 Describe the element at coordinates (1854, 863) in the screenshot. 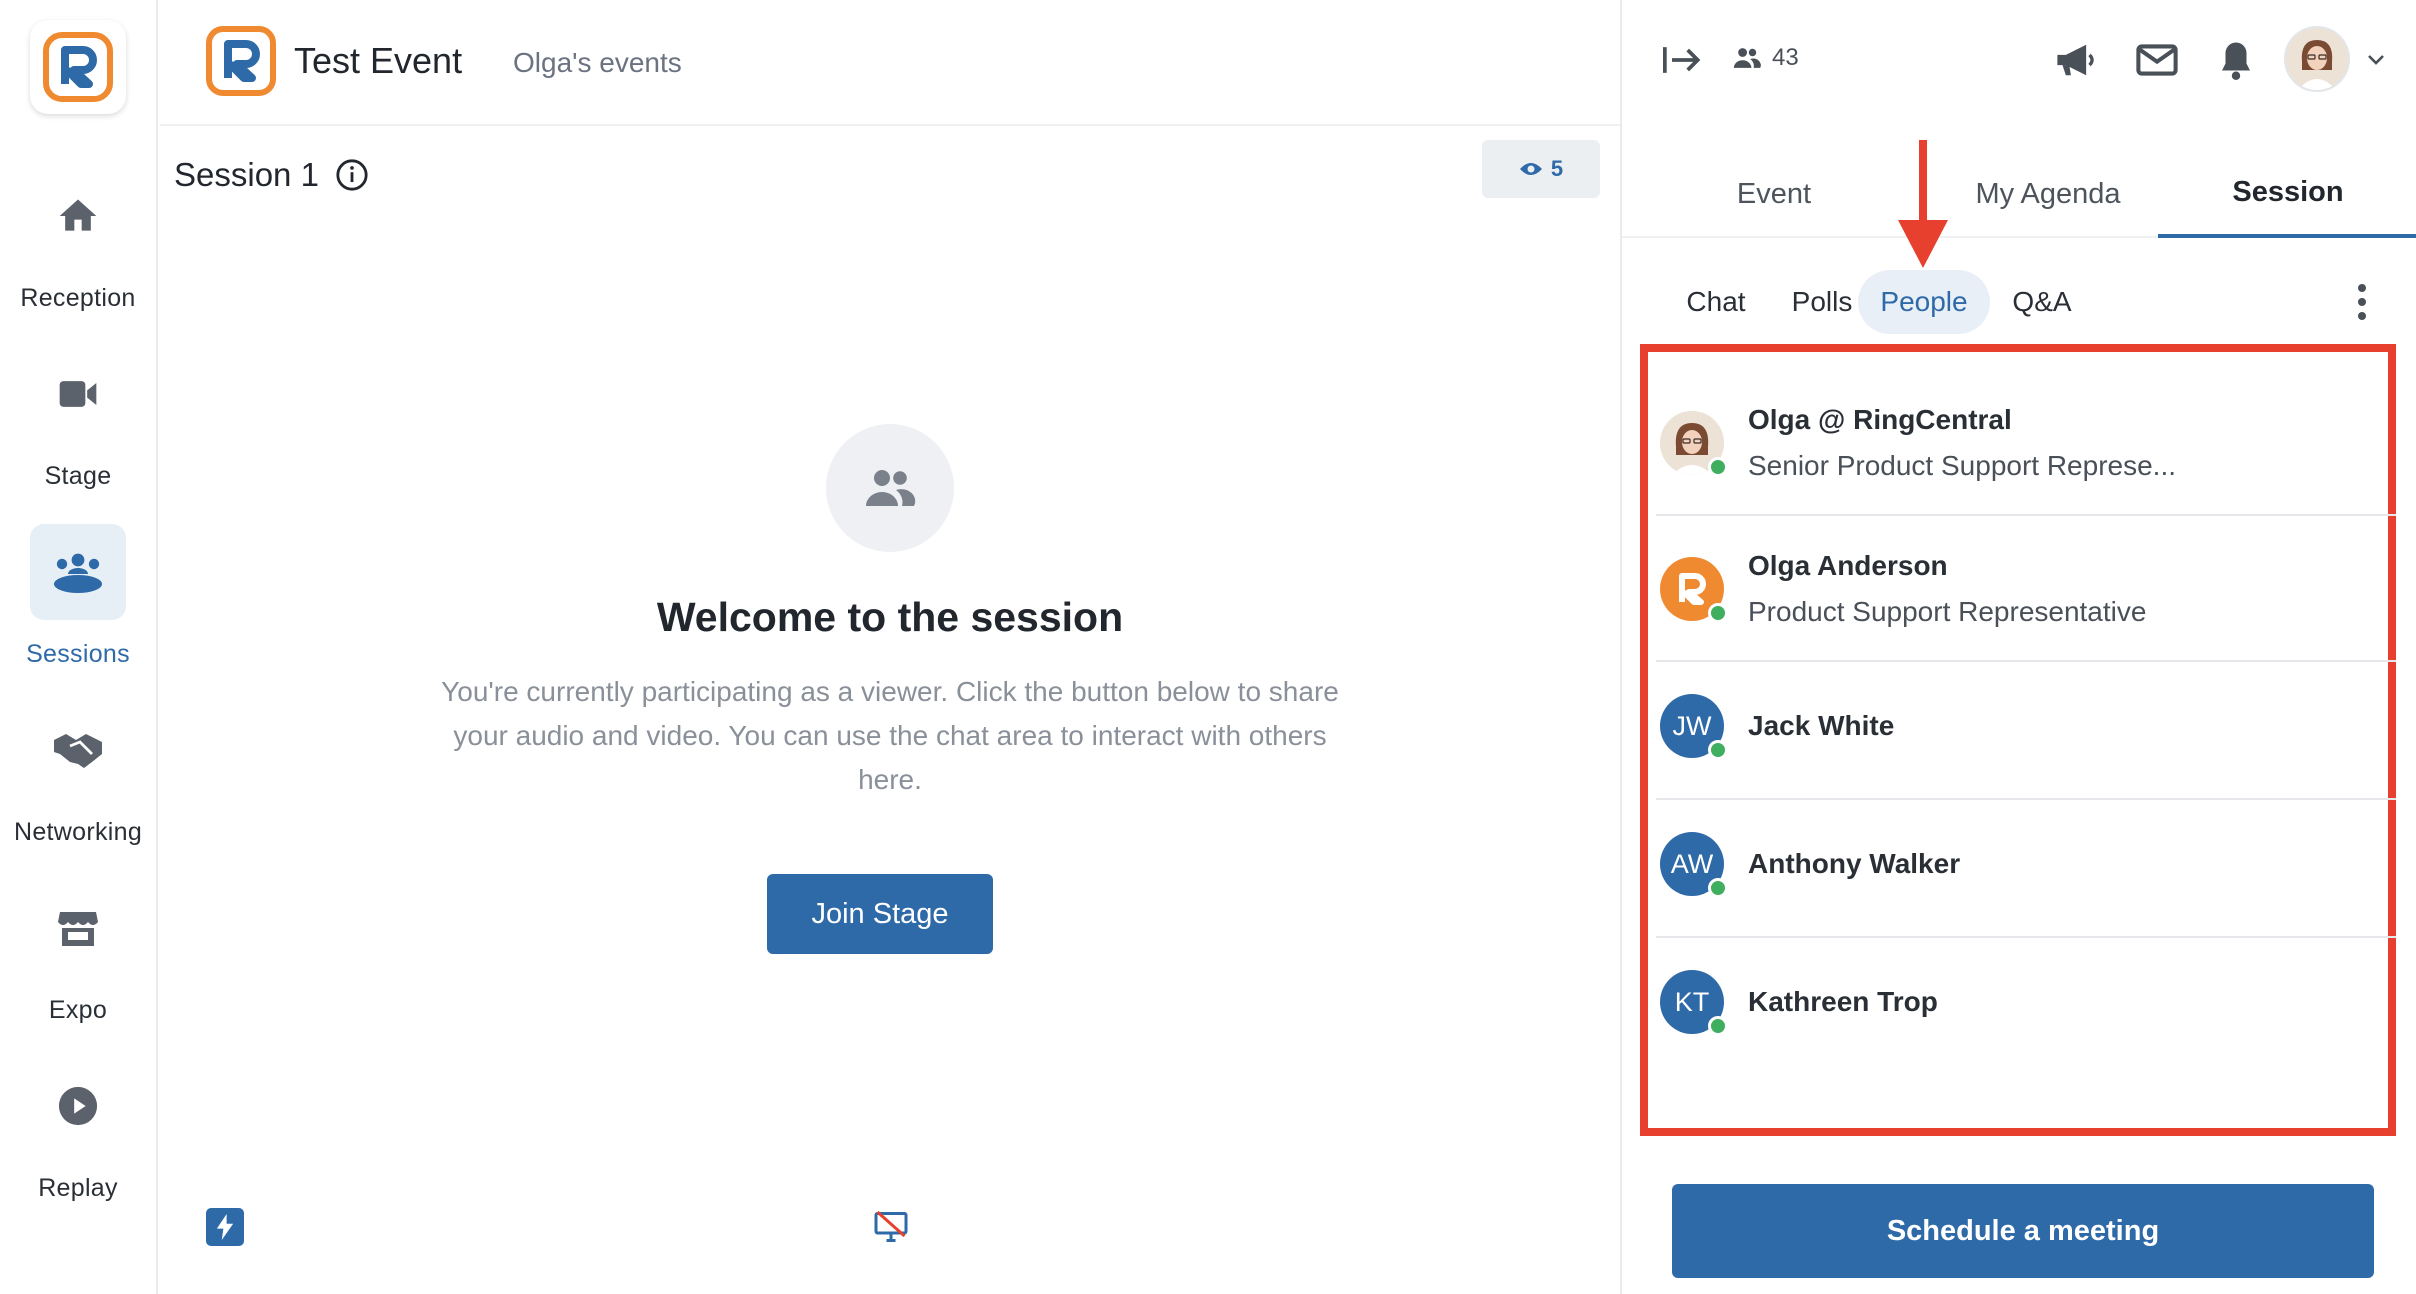

I see `person-name: Anthony Walker` at that location.